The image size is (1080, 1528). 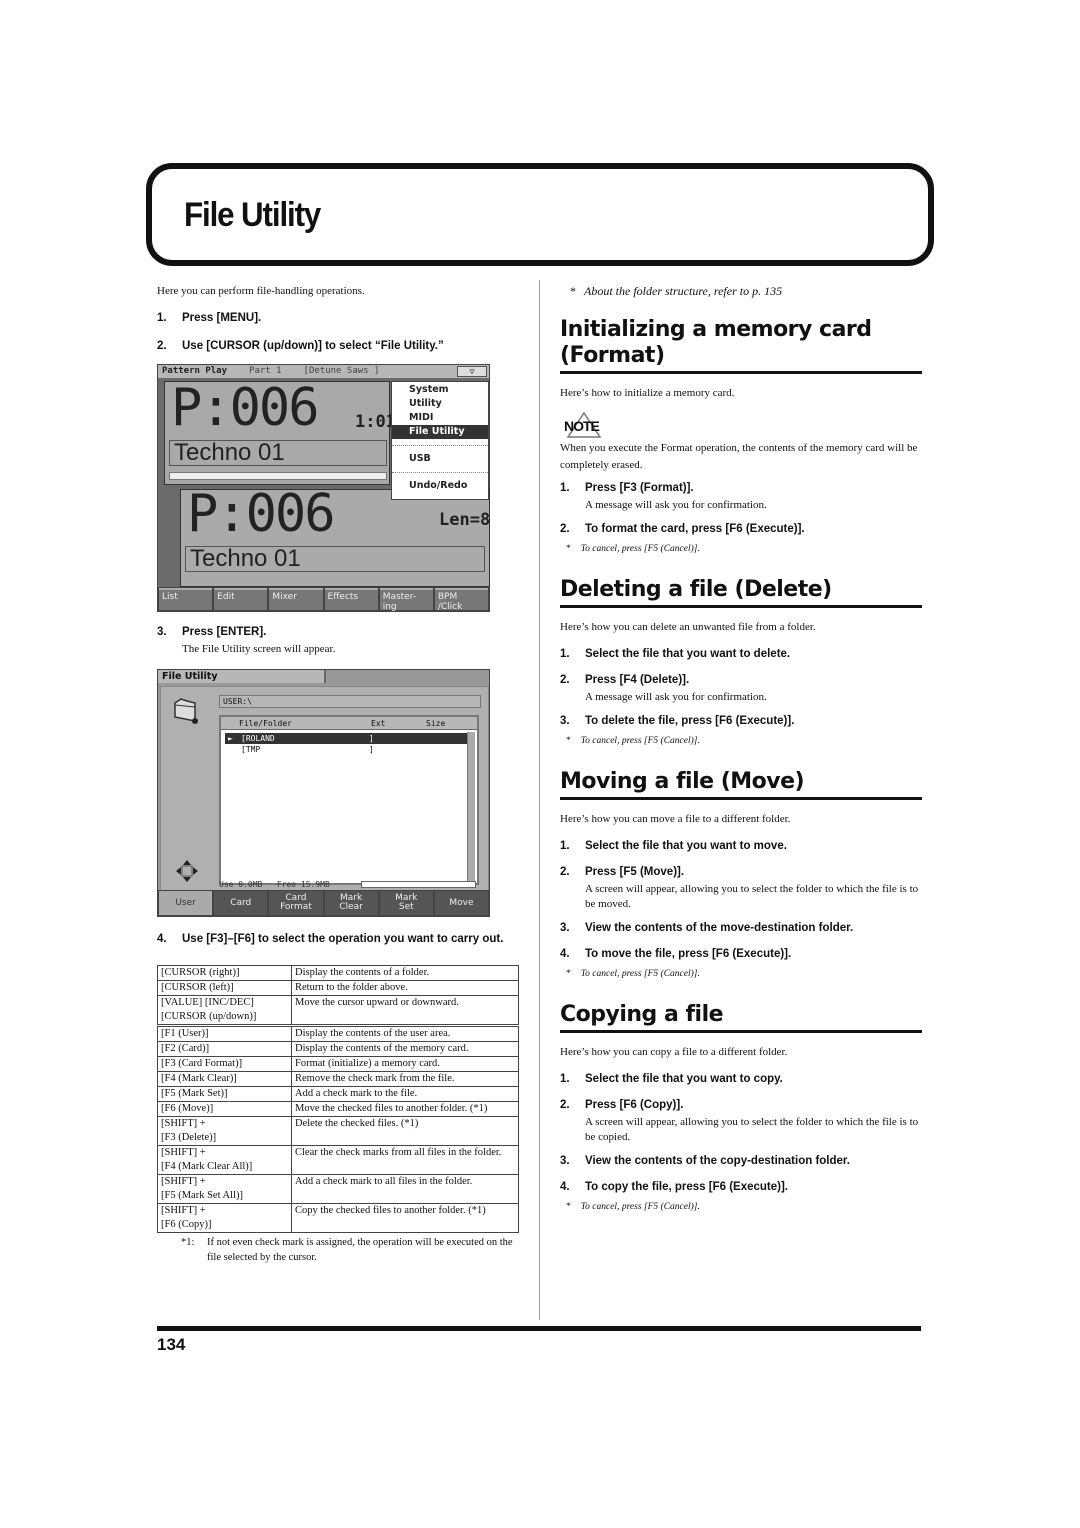 I want to click on folder-icon, so click(x=186, y=711).